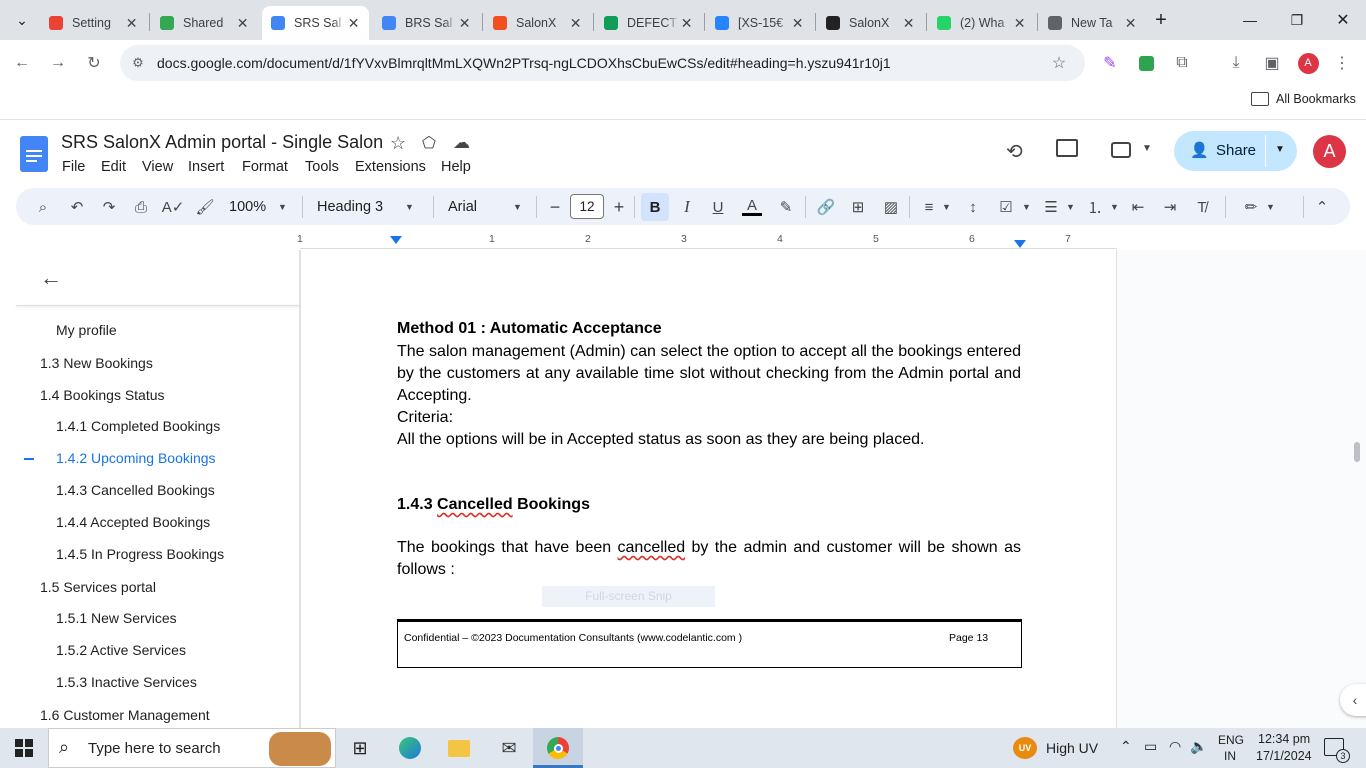  What do you see at coordinates (1230, 756) in the screenshot?
I see `language-region: IN` at bounding box center [1230, 756].